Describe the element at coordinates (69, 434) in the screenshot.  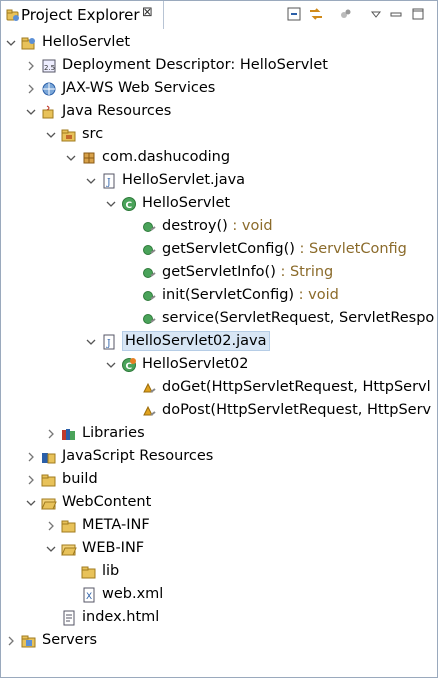
I see `libraries-icon` at that location.